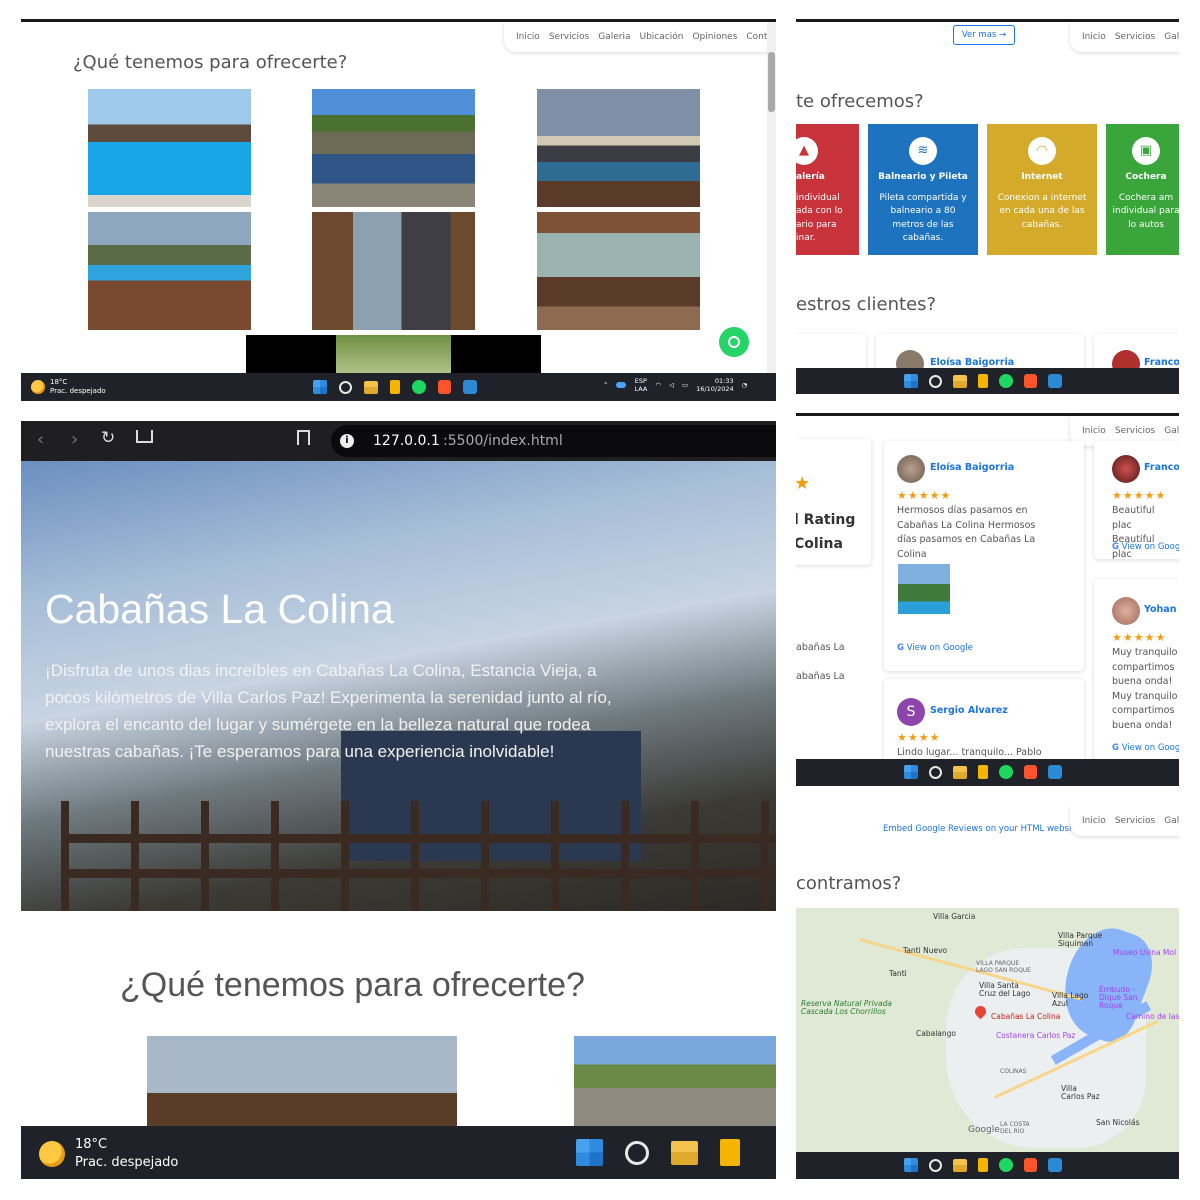 Image resolution: width=1200 pixels, height=1200 pixels. I want to click on map-label: Costanera Carlos Paz, so click(1036, 1035).